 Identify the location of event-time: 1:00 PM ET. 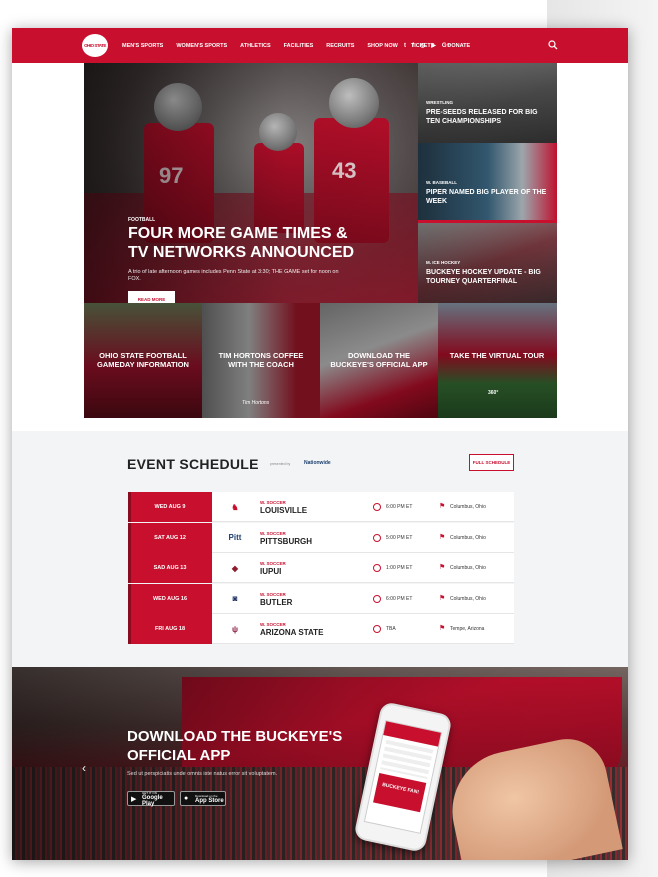
(399, 568).